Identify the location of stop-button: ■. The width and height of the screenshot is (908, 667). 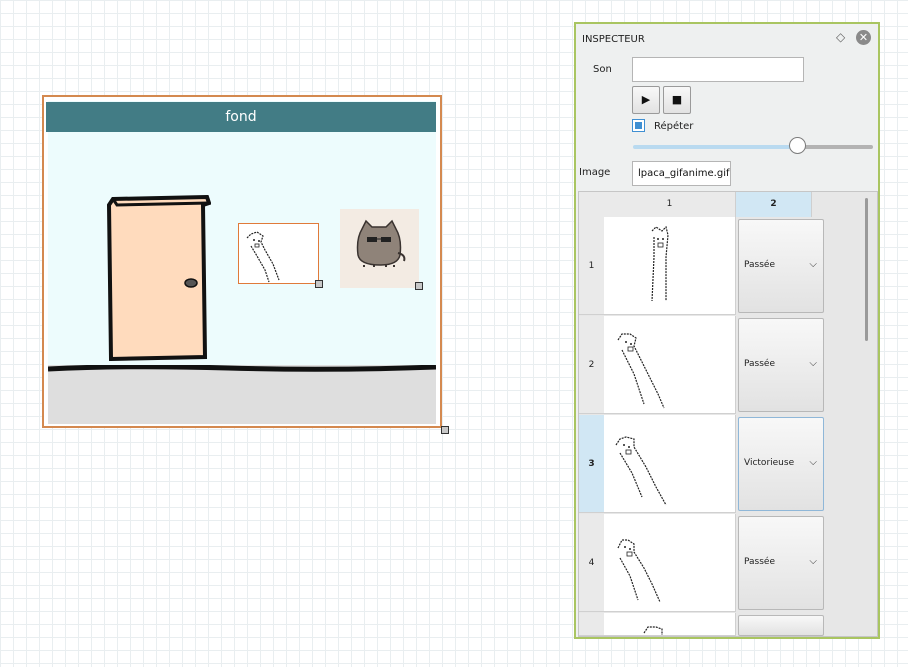
(677, 100).